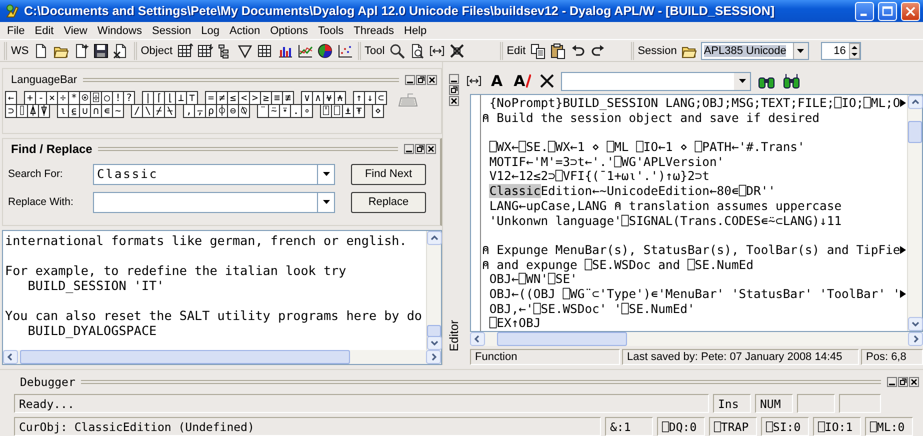  Describe the element at coordinates (887, 11) in the screenshot. I see `maximize-button` at that location.